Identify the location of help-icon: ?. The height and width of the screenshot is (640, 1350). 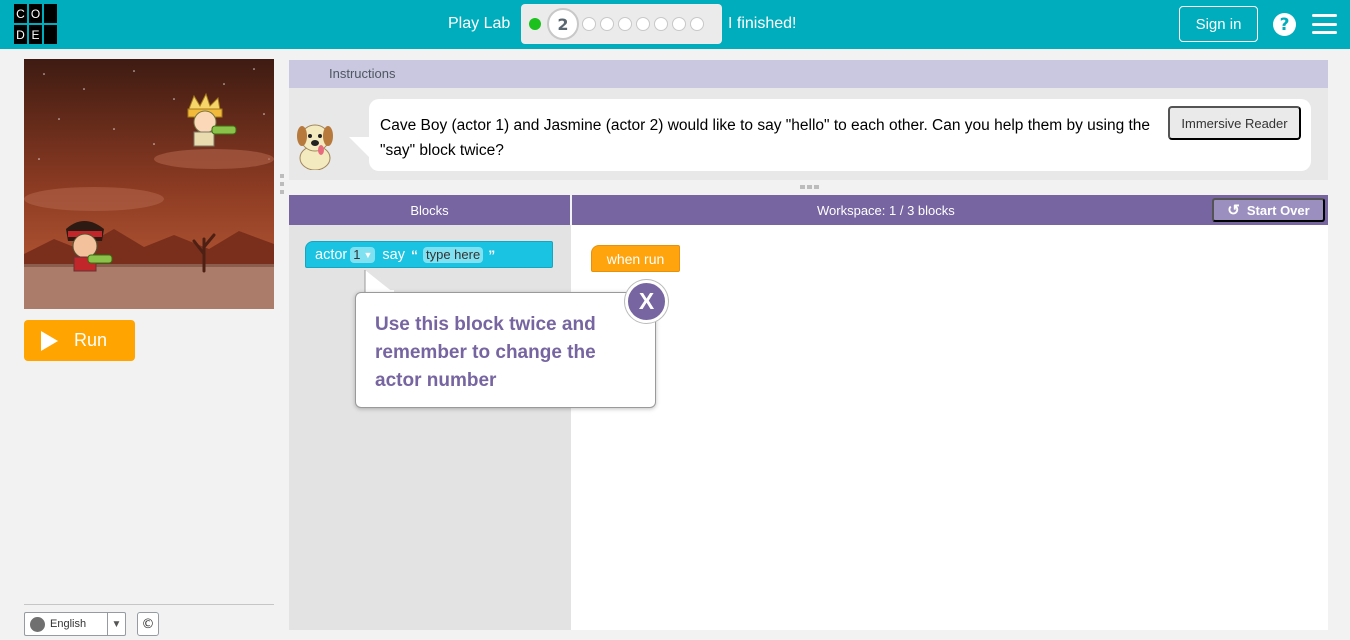
(1284, 24).